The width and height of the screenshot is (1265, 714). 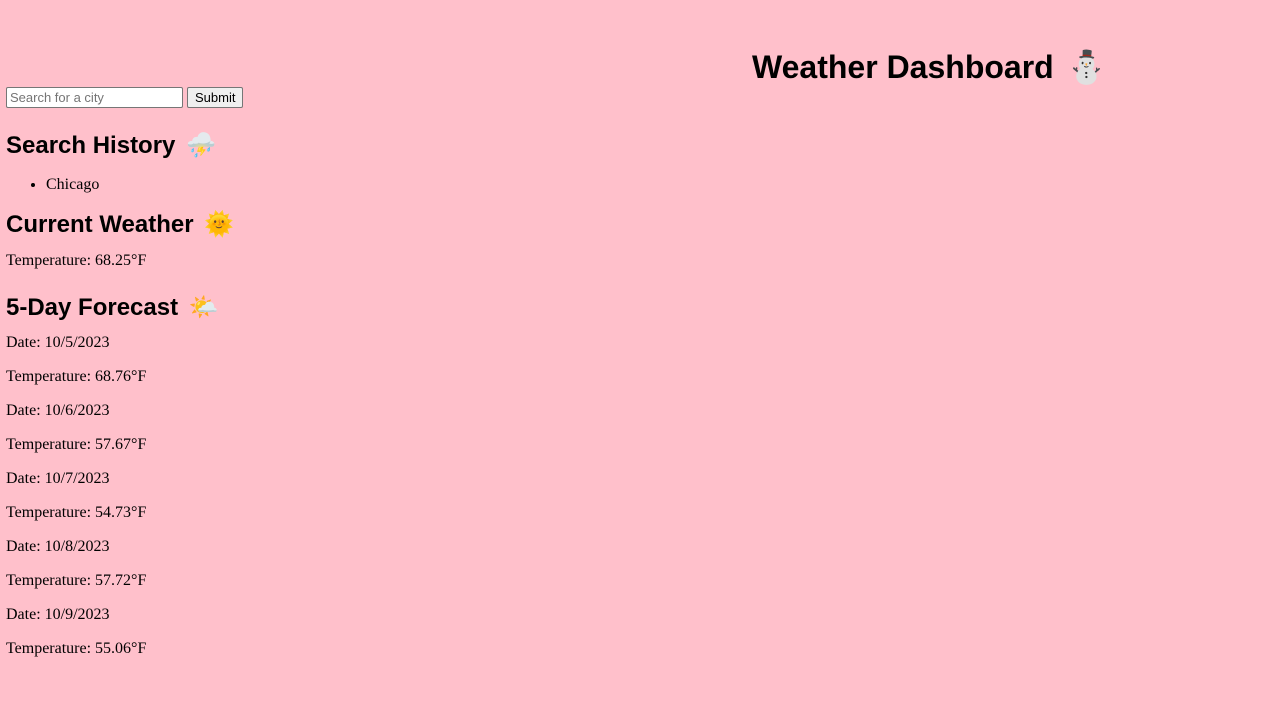 What do you see at coordinates (76, 376) in the screenshot?
I see `forecast-temperature: Temperature: 68.76°F` at bounding box center [76, 376].